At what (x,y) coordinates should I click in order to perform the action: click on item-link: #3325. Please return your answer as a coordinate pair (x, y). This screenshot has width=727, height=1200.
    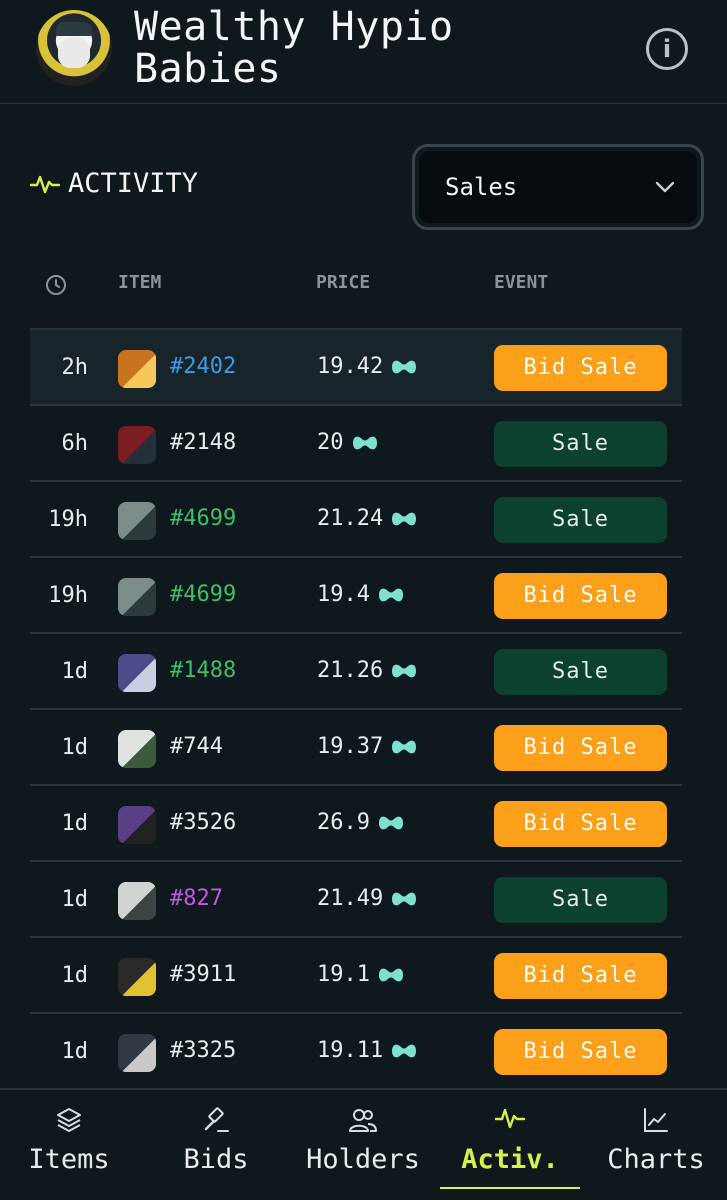
    Looking at the image, I should click on (203, 1050).